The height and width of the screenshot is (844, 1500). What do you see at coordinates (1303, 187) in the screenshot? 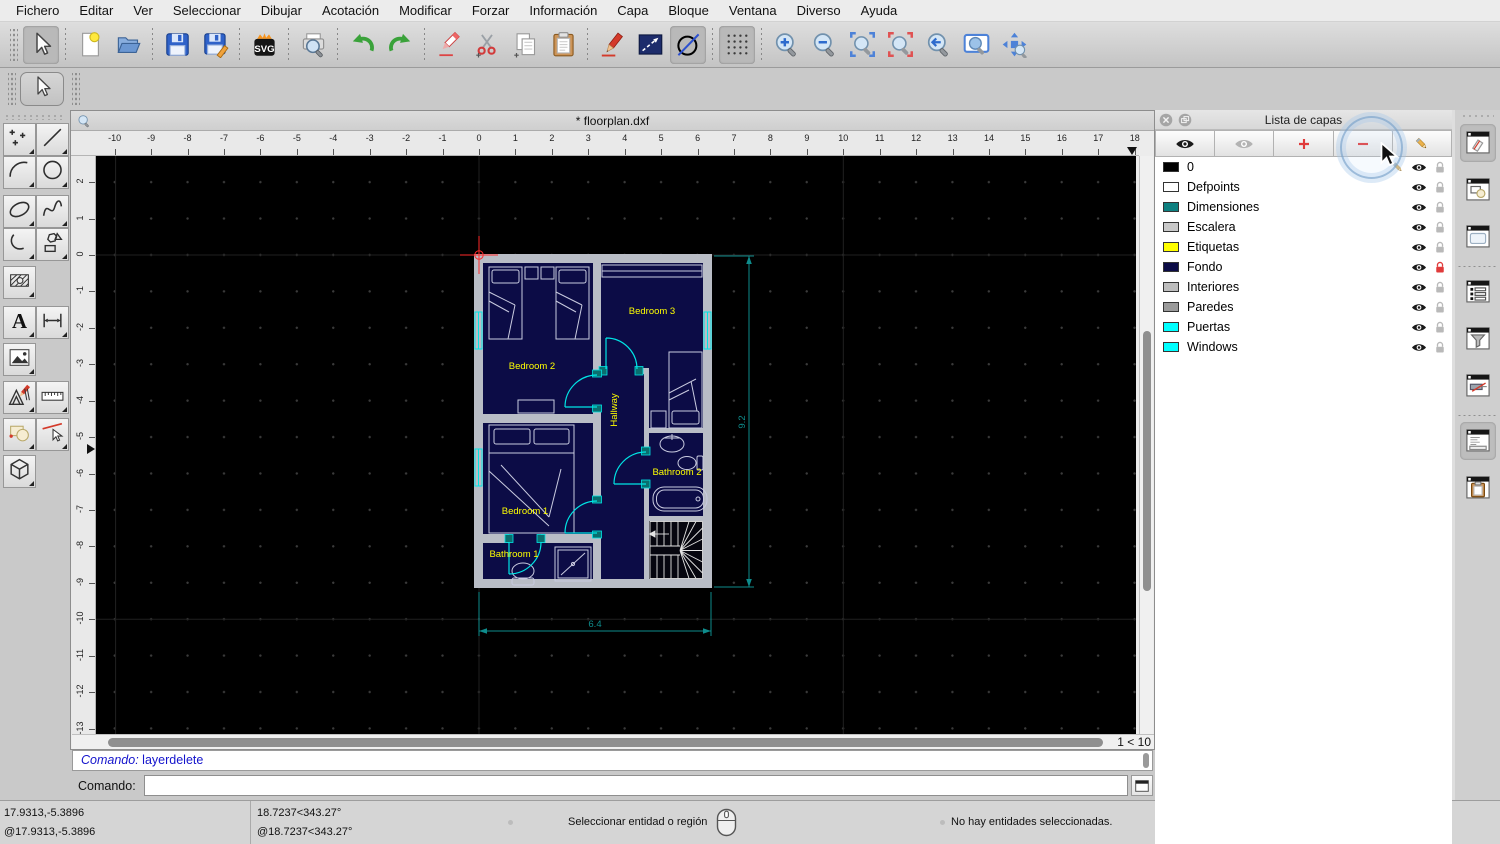
I see `layer-row: Defpoints` at bounding box center [1303, 187].